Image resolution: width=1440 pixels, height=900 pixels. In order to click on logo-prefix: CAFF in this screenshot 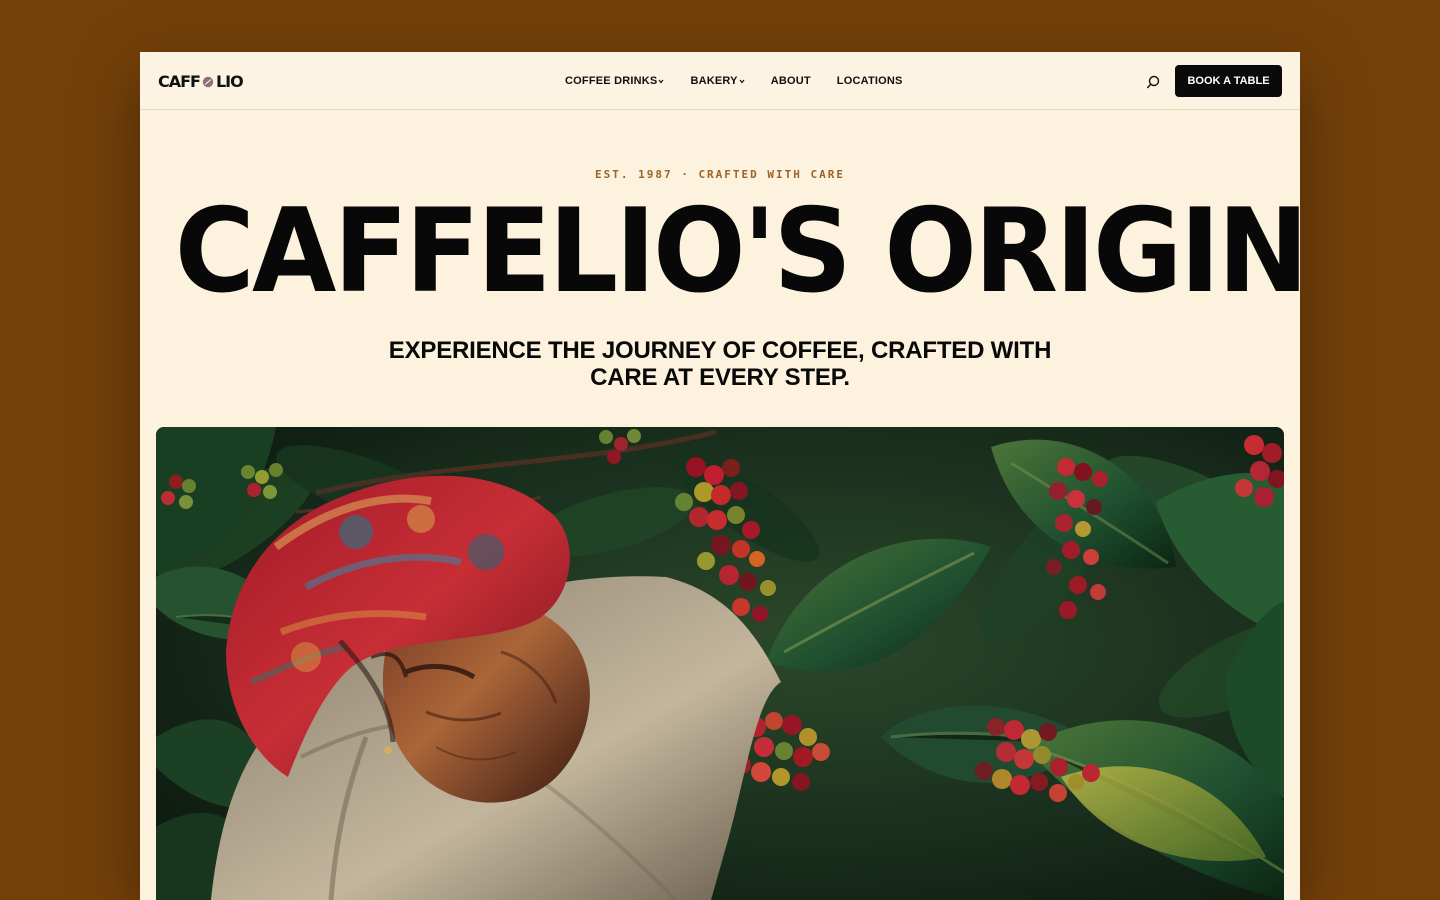, I will do `click(179, 81)`.